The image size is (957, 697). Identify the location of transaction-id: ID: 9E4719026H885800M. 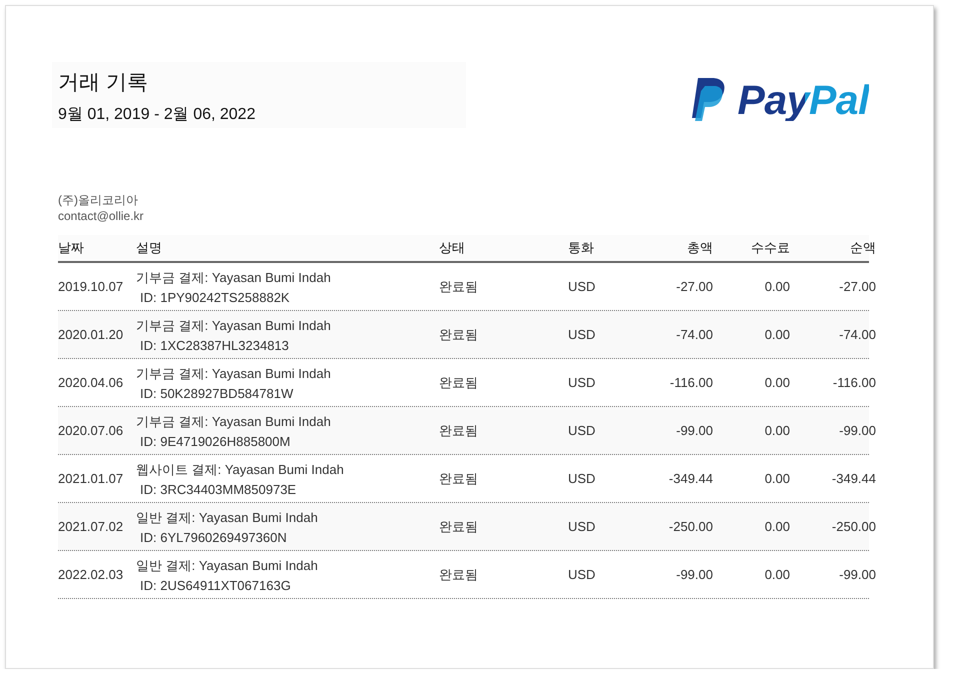
(215, 441).